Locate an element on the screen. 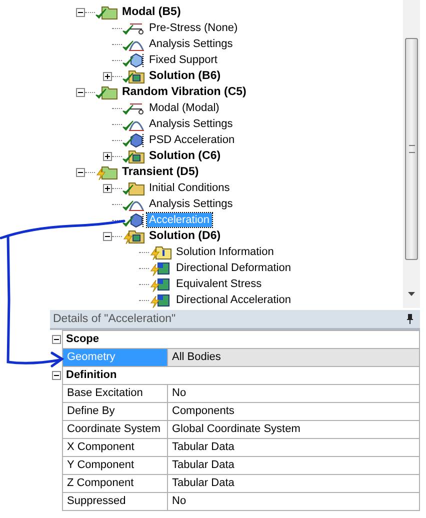 Image resolution: width=426 pixels, height=518 pixels. group-heading: Definition is located at coordinates (241, 375).